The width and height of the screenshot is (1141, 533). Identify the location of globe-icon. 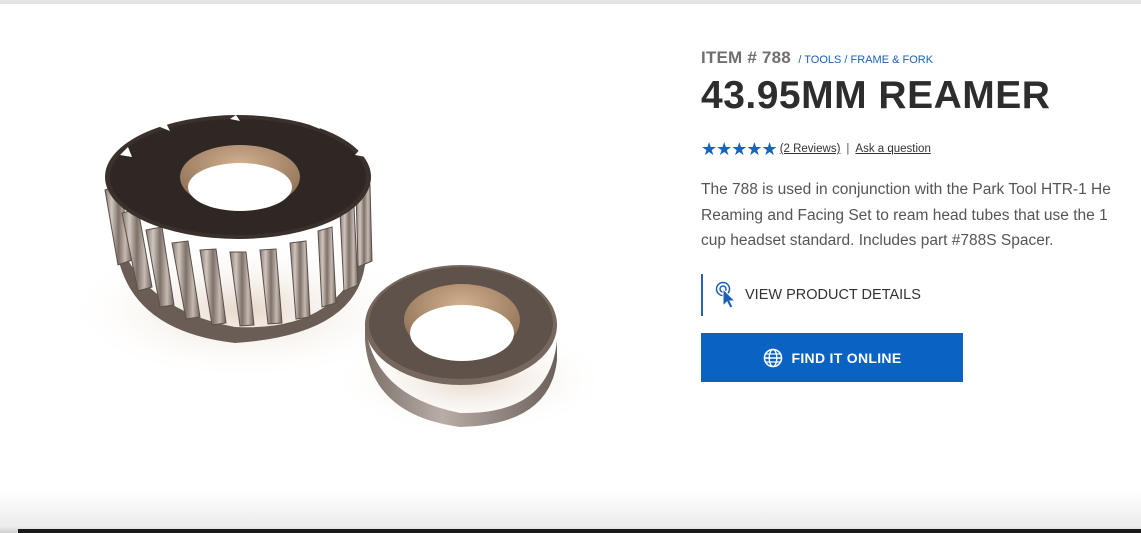
(772, 357).